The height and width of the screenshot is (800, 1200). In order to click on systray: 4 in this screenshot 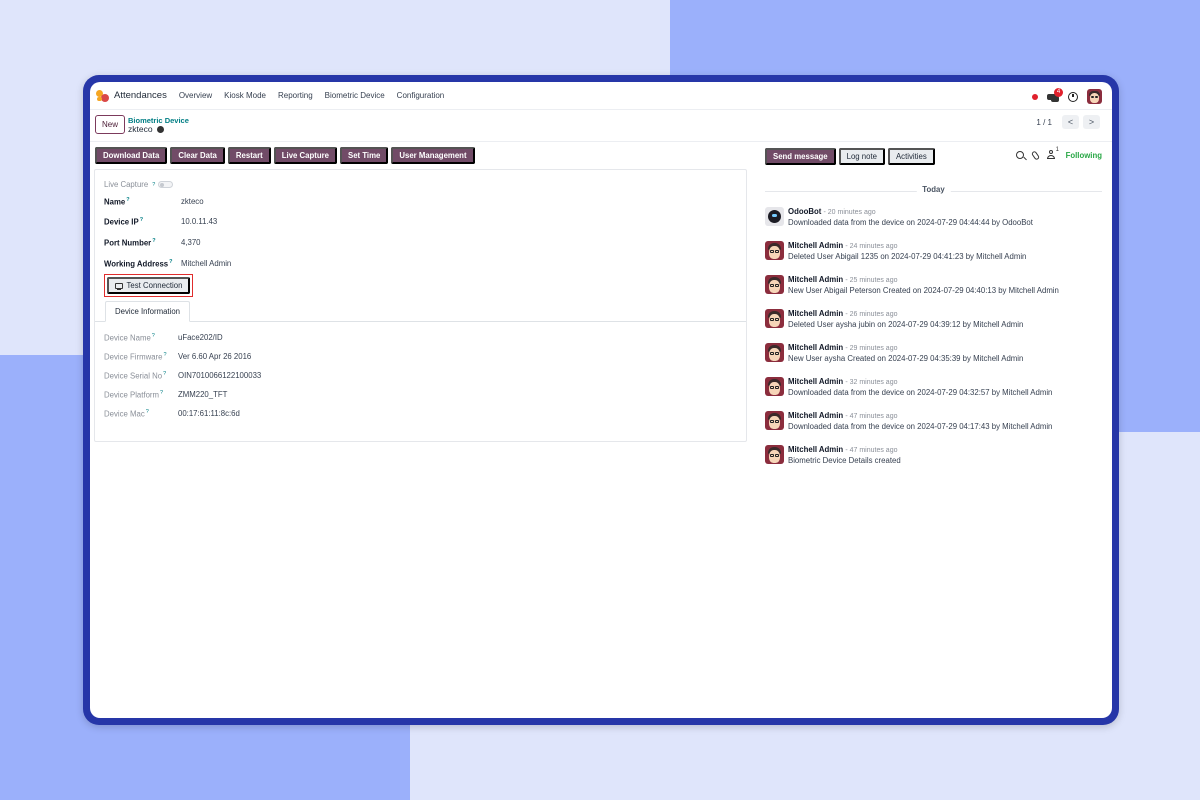, I will do `click(1067, 95)`.